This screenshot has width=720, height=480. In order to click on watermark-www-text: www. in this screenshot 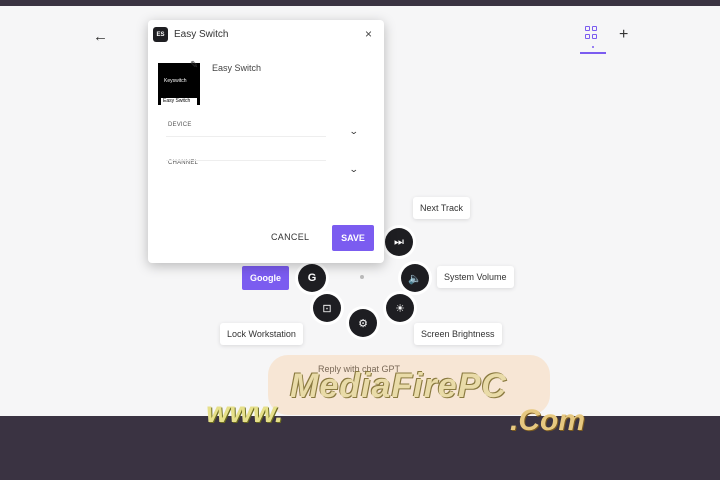, I will do `click(245, 412)`.